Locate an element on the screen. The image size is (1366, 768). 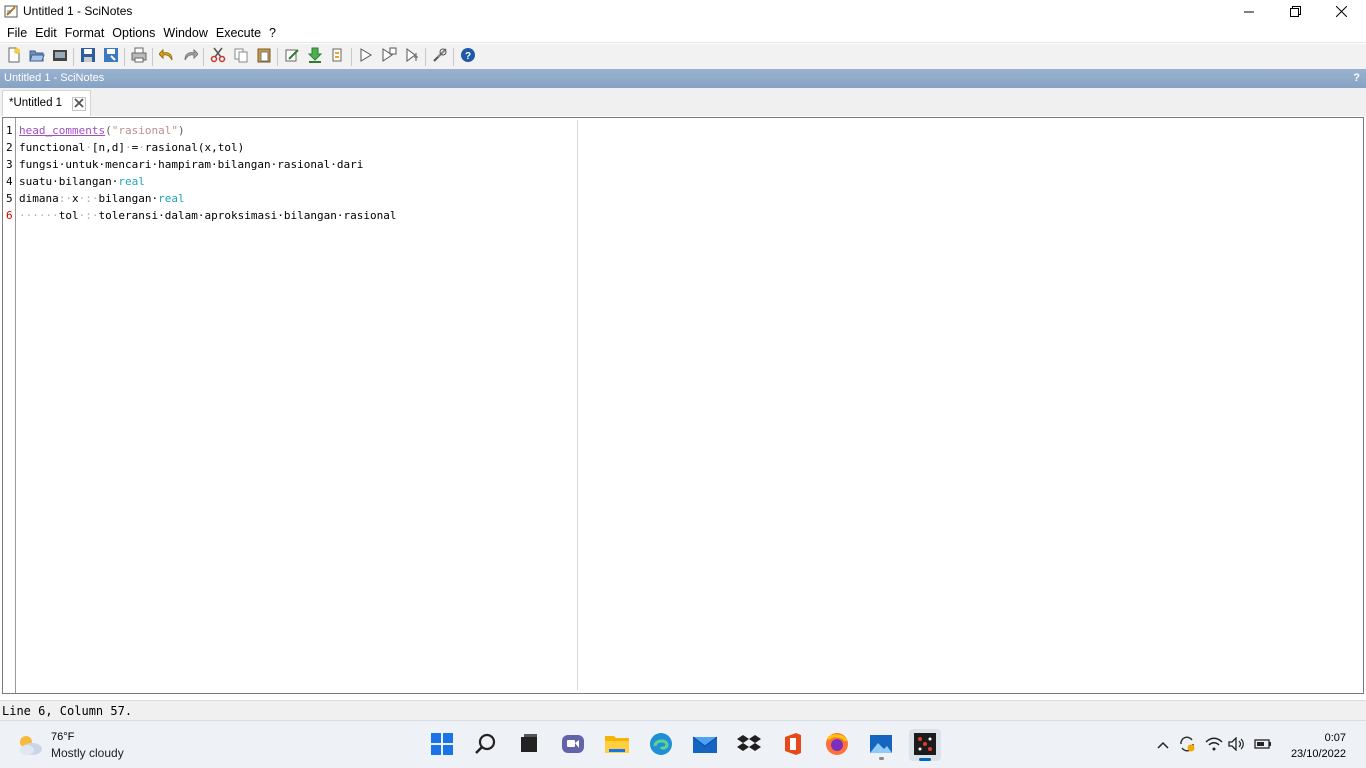
cursor-position: Line 6, Column 57. is located at coordinates (67, 711).